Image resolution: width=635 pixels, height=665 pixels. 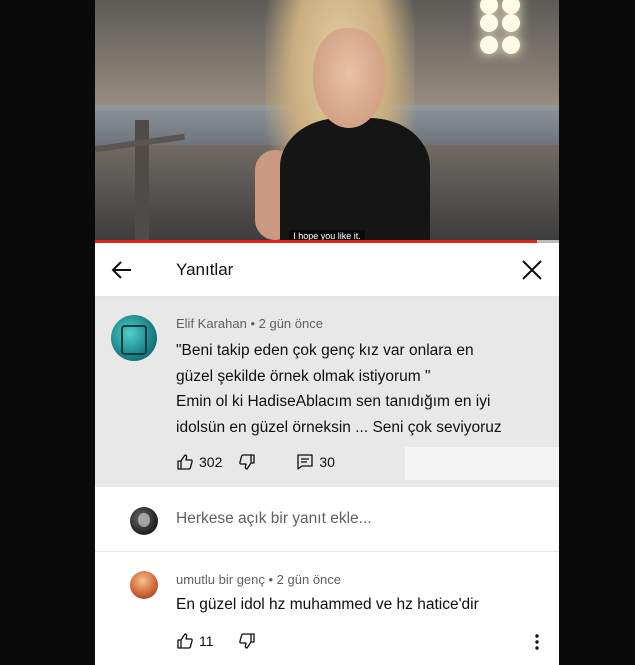 What do you see at coordinates (537, 642) in the screenshot?
I see `more-vert-icon` at bounding box center [537, 642].